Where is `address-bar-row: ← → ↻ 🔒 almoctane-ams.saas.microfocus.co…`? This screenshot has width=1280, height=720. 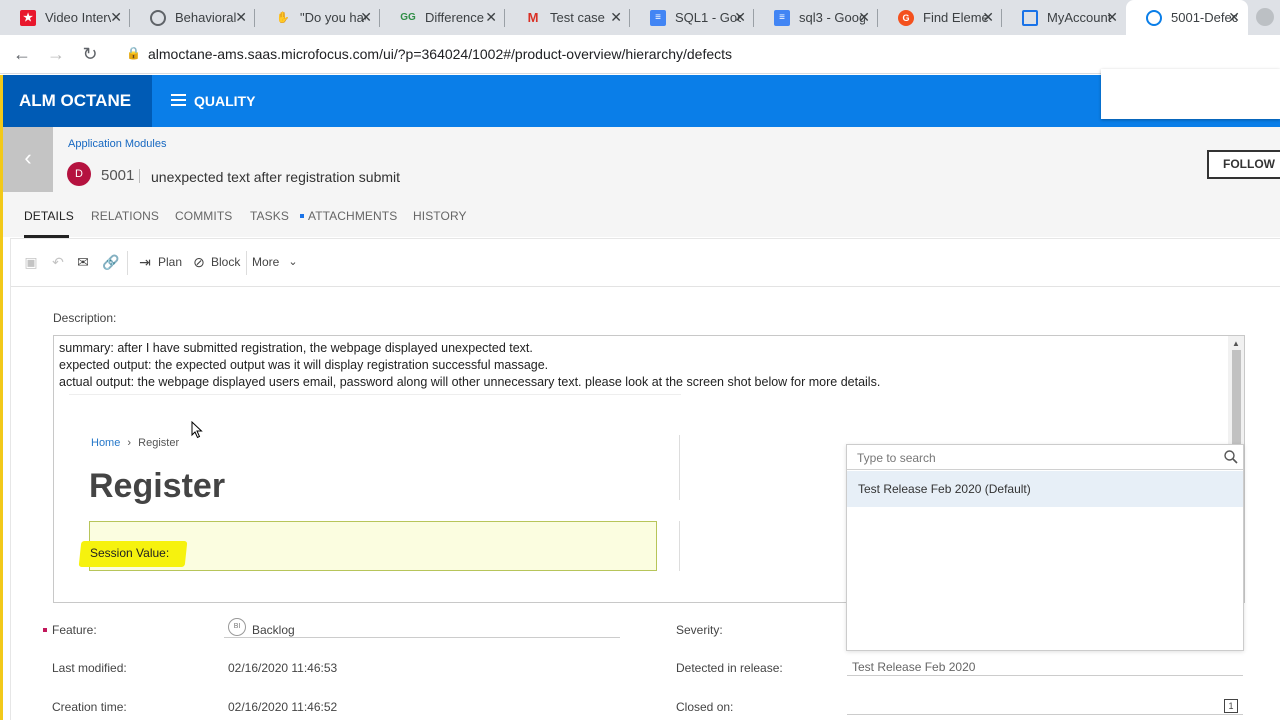
address-bar-row: ← → ↻ 🔒 almoctane-ams.saas.microfocus.co… is located at coordinates (640, 54).